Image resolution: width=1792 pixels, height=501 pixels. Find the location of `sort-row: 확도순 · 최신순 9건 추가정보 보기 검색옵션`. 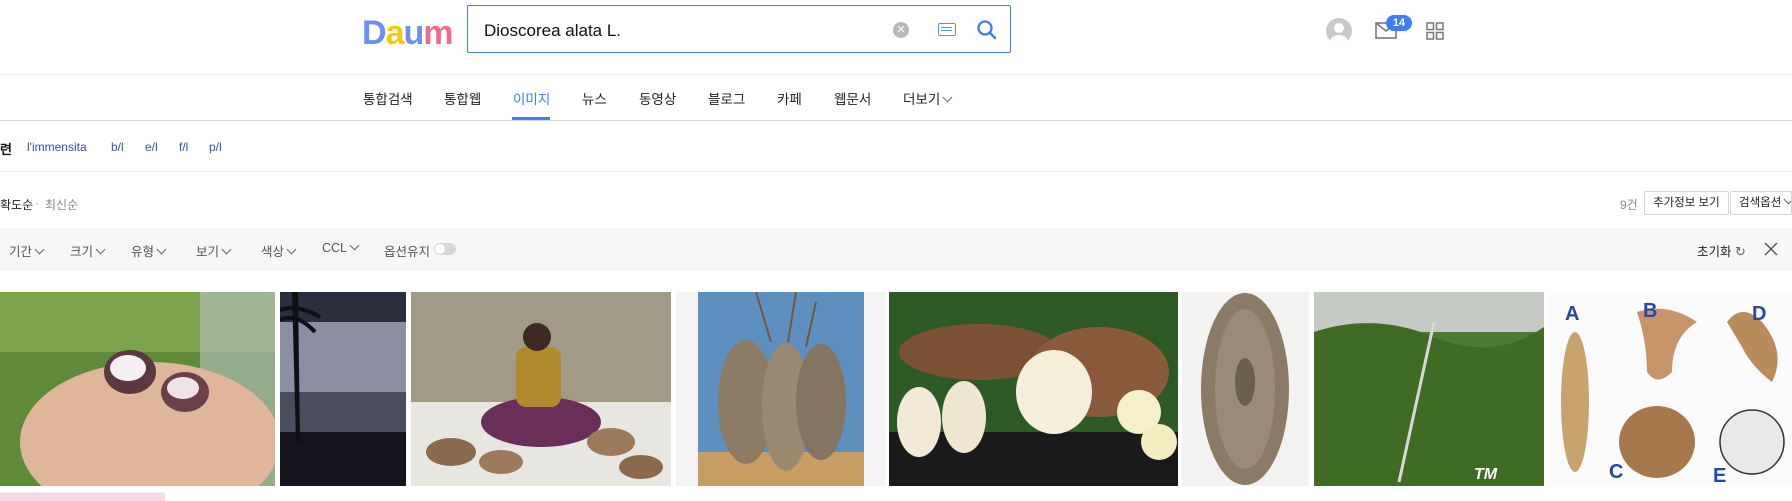

sort-row: 확도순 · 최신순 9건 추가정보 보기 검색옵션 is located at coordinates (896, 199).